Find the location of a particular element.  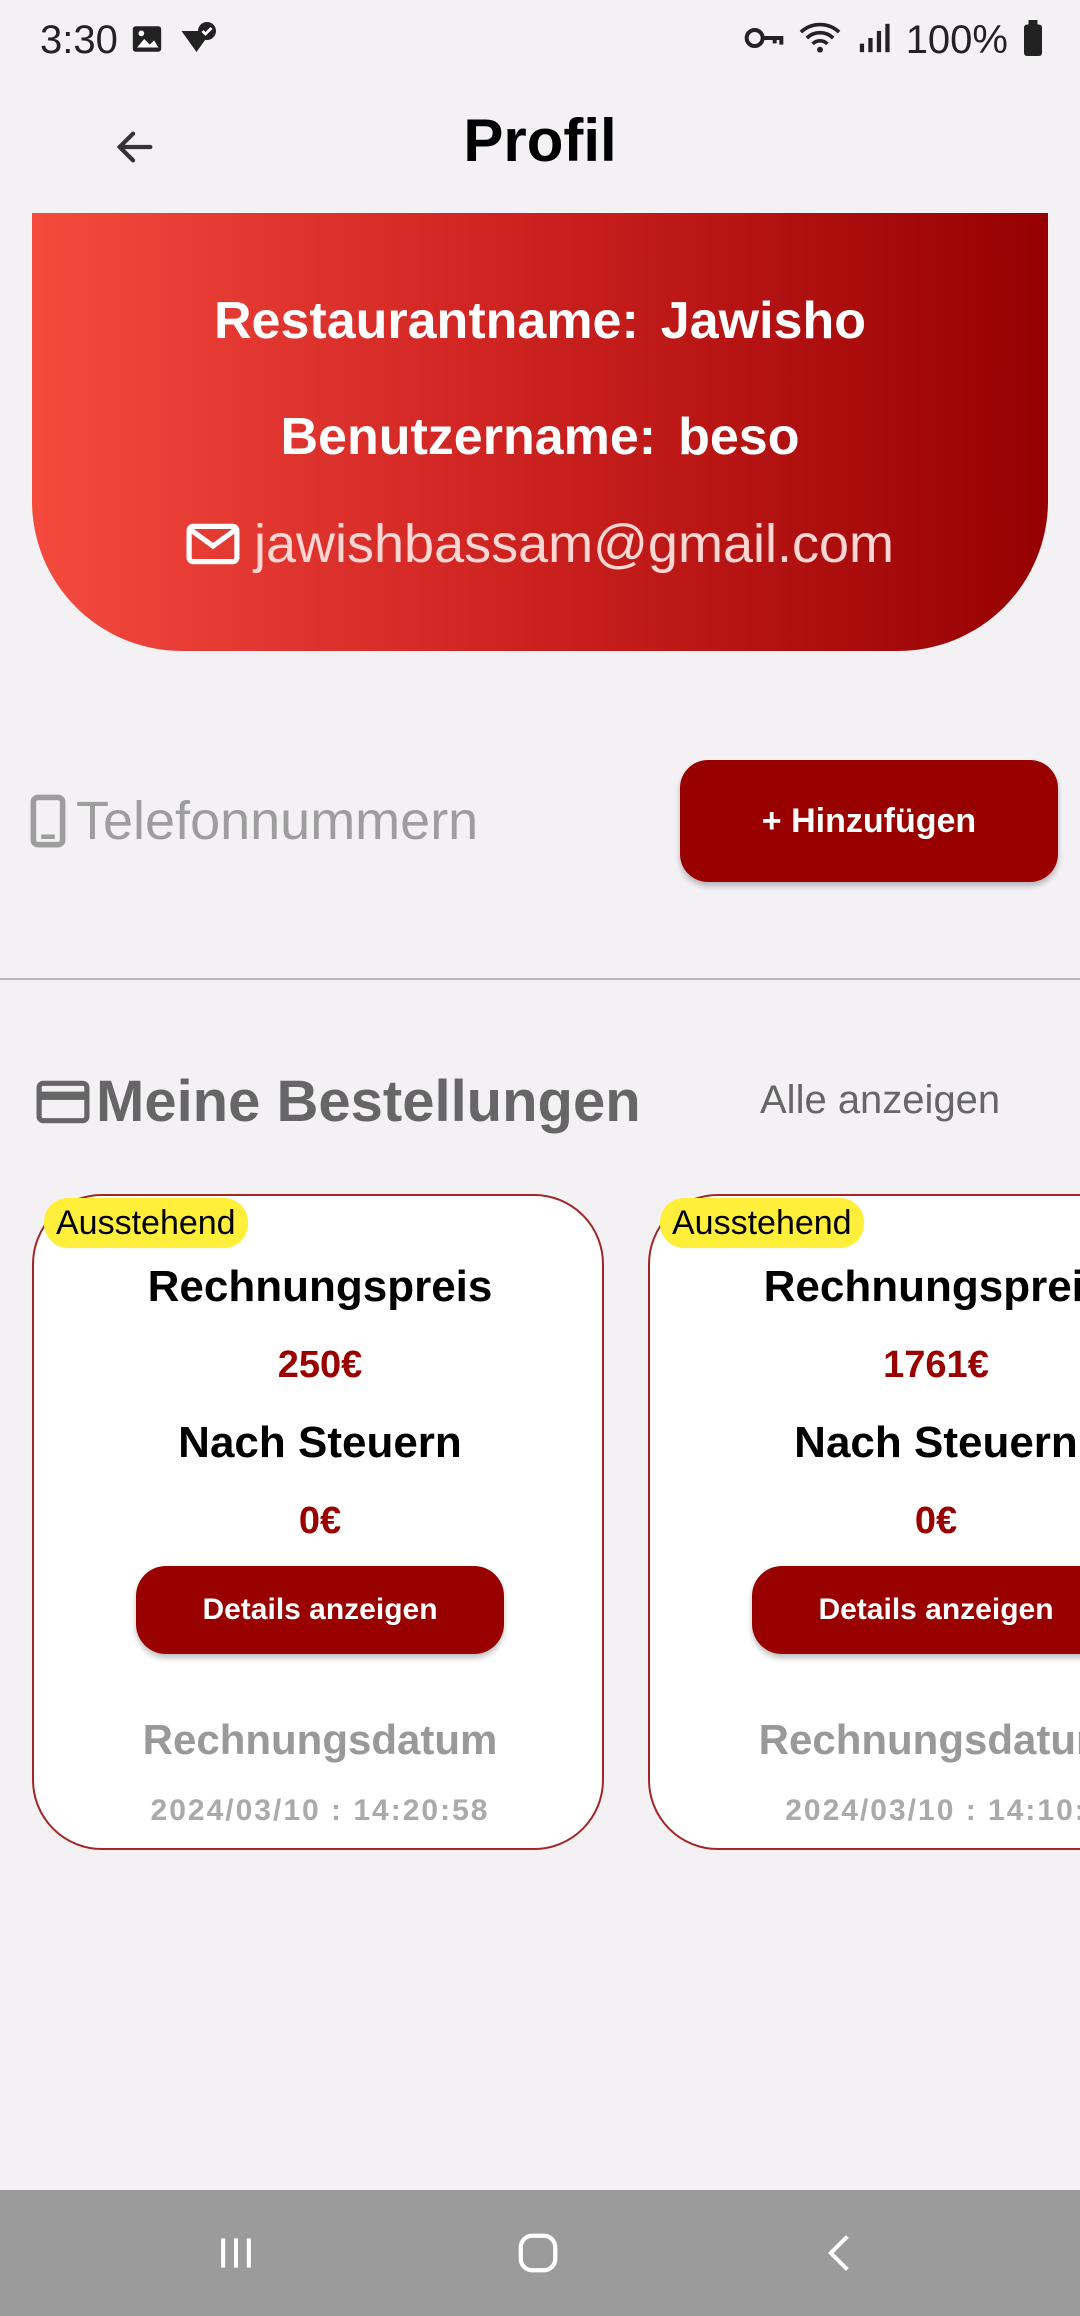

battery-percent: 100% is located at coordinates (956, 40).